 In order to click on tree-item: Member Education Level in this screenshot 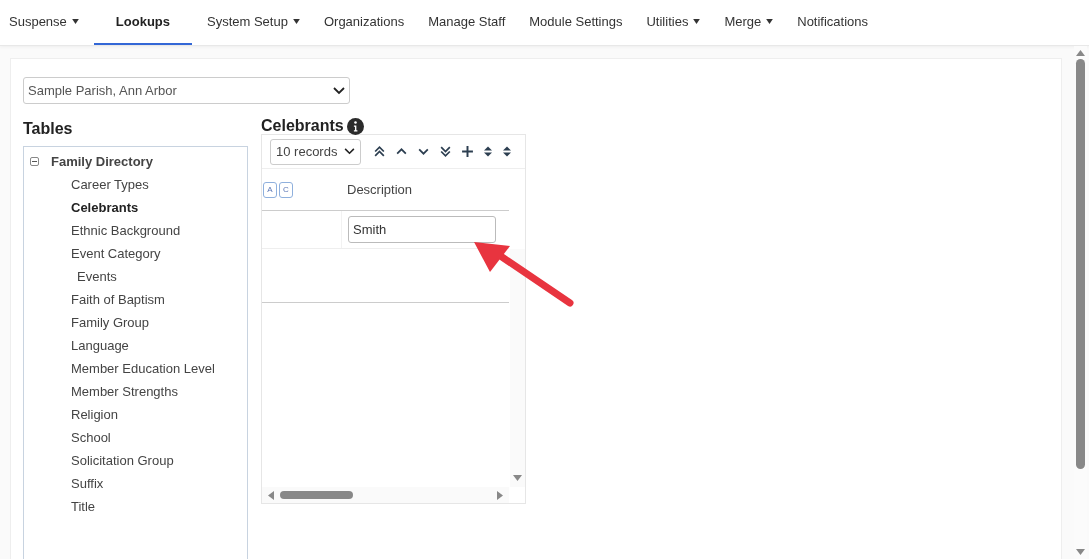, I will do `click(135, 368)`.